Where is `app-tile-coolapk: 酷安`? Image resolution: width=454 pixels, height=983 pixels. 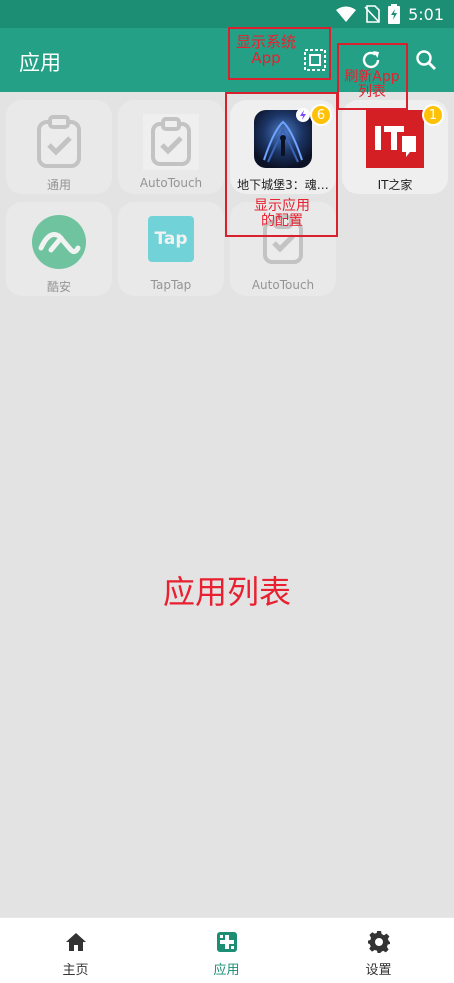
app-tile-coolapk: 酷安 is located at coordinates (59, 249).